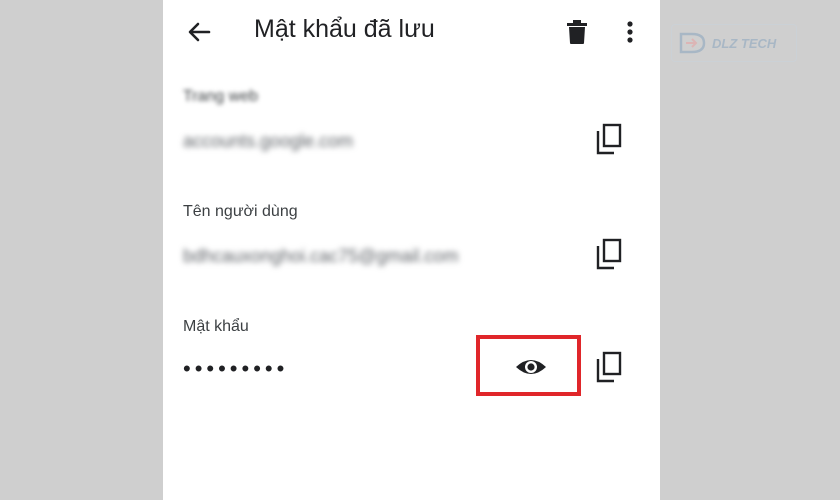 This screenshot has width=840, height=500. I want to click on watermark-text: DLZ TECH, so click(744, 43).